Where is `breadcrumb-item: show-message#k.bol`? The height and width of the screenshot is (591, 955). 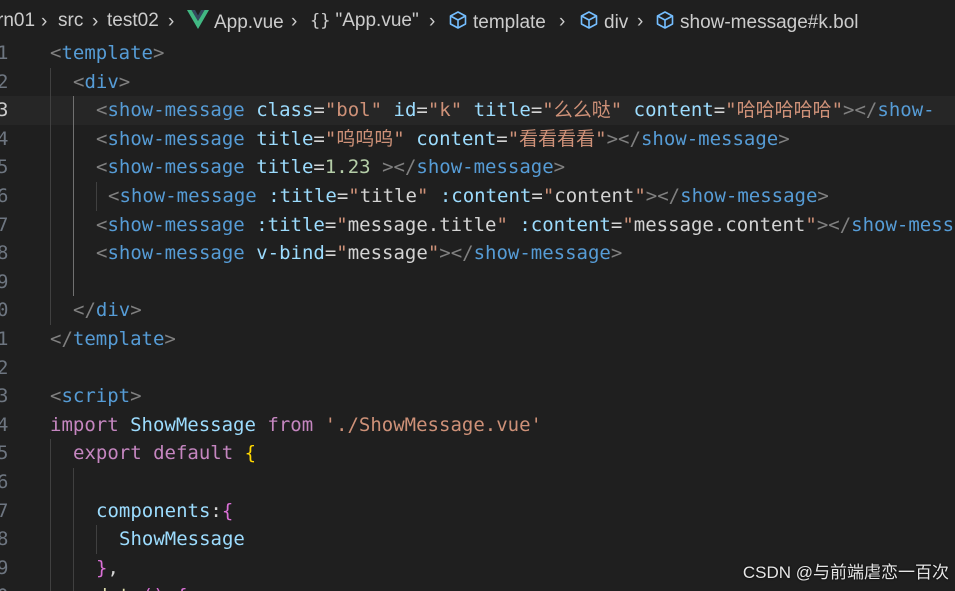 breadcrumb-item: show-message#k.bol is located at coordinates (756, 23).